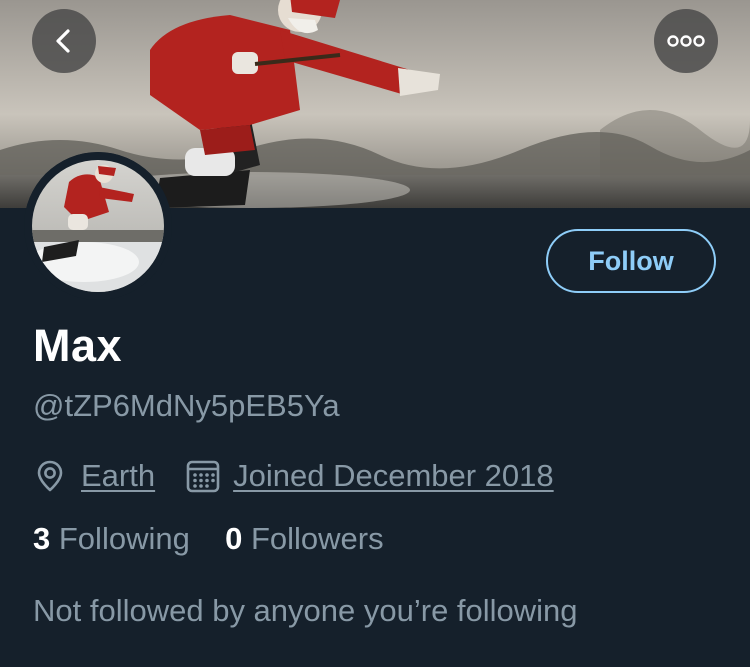  What do you see at coordinates (393, 476) in the screenshot?
I see `joined-date-link: Joined December 2018` at bounding box center [393, 476].